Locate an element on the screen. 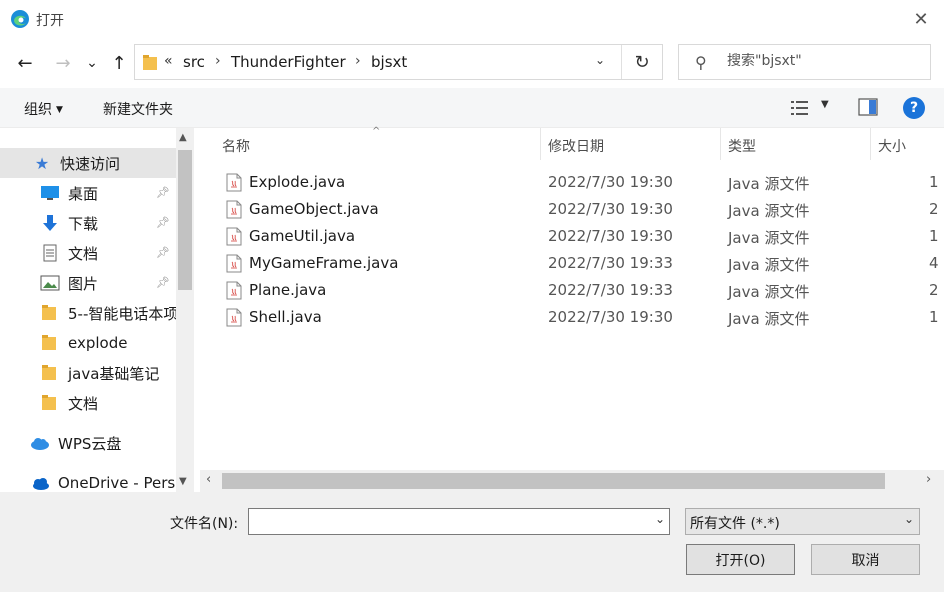 Image resolution: width=944 pixels, height=592 pixels. file-row: Shell.java 2022/7/30 19:30 Java 源文件 1 is located at coordinates (582, 317).